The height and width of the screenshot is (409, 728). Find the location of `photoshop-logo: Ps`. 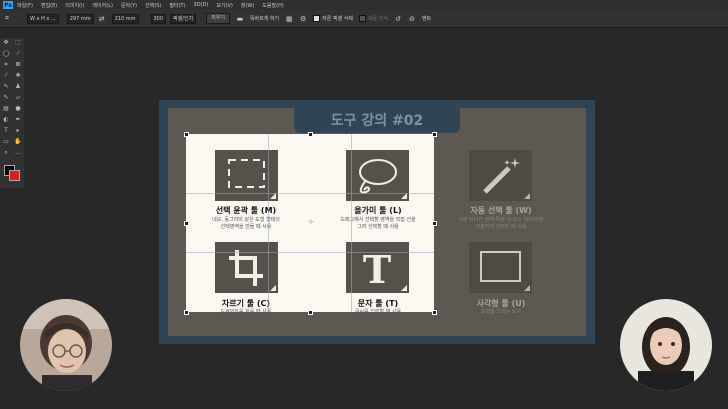

photoshop-logo: Ps is located at coordinates (8, 5).